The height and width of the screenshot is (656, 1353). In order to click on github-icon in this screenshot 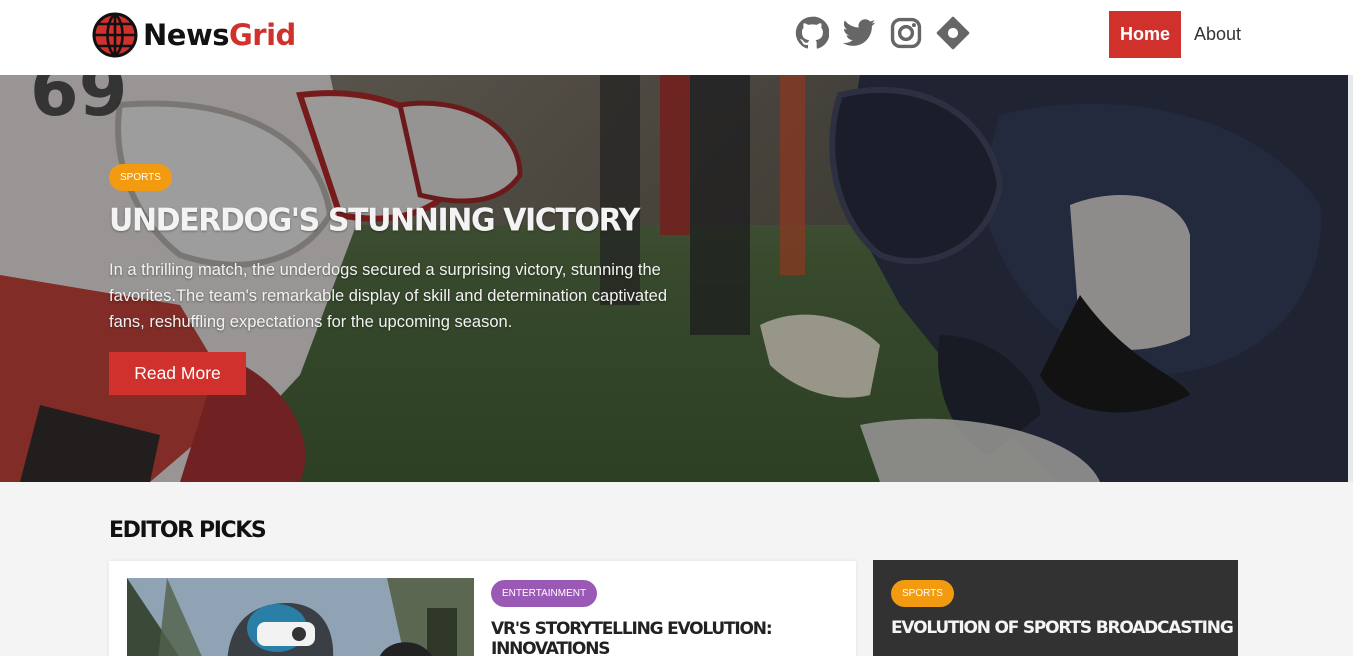, I will do `click(812, 32)`.